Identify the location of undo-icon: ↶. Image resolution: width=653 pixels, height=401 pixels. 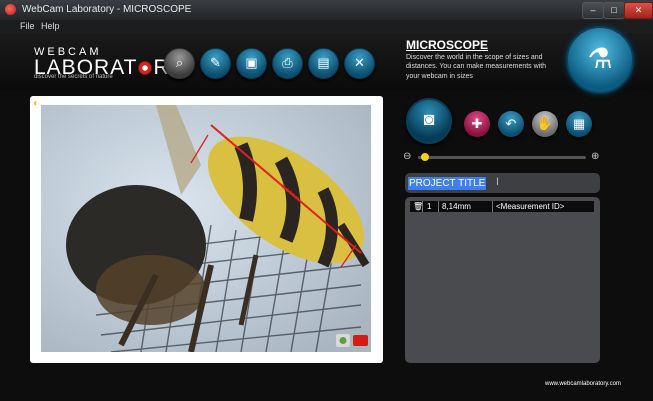
(511, 123).